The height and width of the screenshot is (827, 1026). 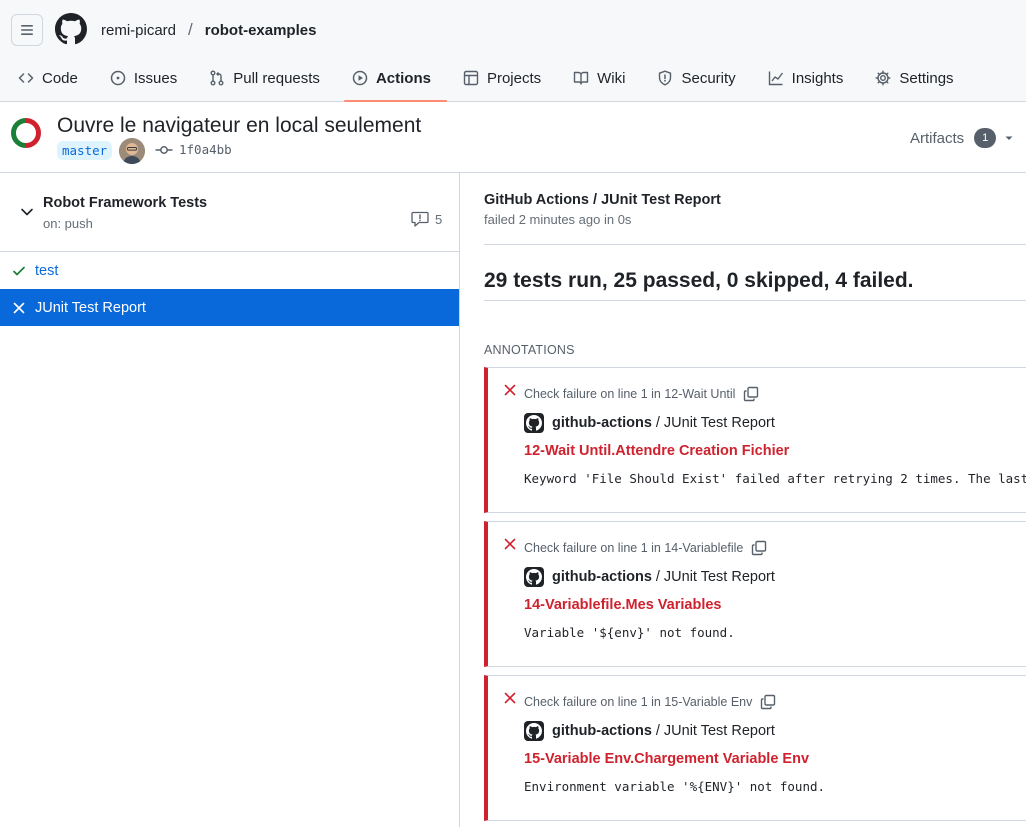 What do you see at coordinates (125, 203) in the screenshot?
I see `workflow-name: Robot Framework Tests` at bounding box center [125, 203].